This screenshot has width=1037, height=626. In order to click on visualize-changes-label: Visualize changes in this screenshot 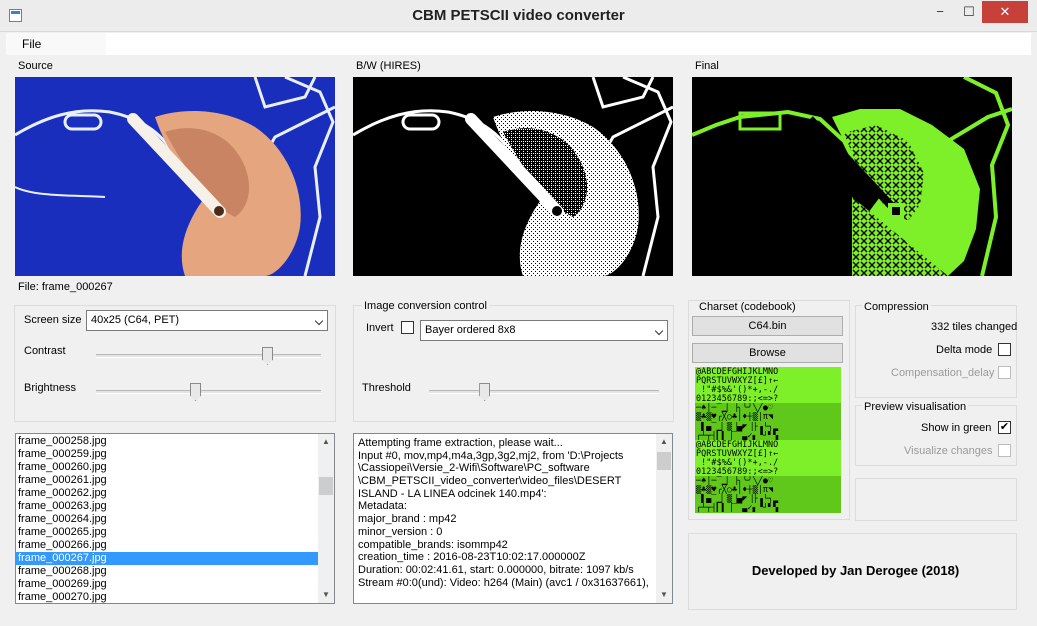, I will do `click(948, 451)`.